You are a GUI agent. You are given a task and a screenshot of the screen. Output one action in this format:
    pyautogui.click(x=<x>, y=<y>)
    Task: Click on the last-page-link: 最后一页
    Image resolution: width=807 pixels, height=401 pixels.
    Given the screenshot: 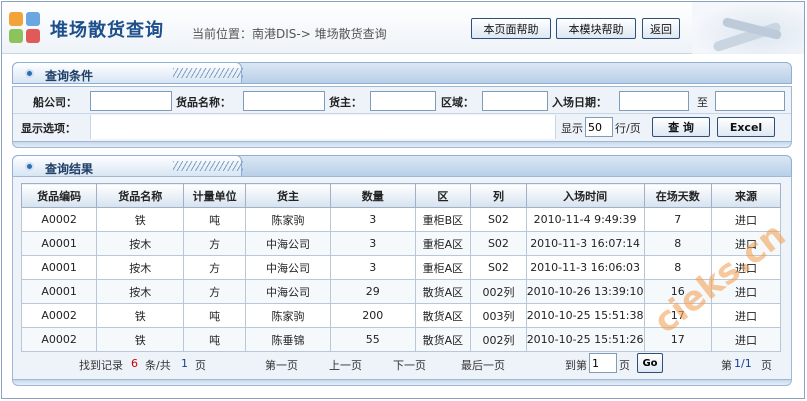 What is the action you would take?
    pyautogui.click(x=483, y=365)
    